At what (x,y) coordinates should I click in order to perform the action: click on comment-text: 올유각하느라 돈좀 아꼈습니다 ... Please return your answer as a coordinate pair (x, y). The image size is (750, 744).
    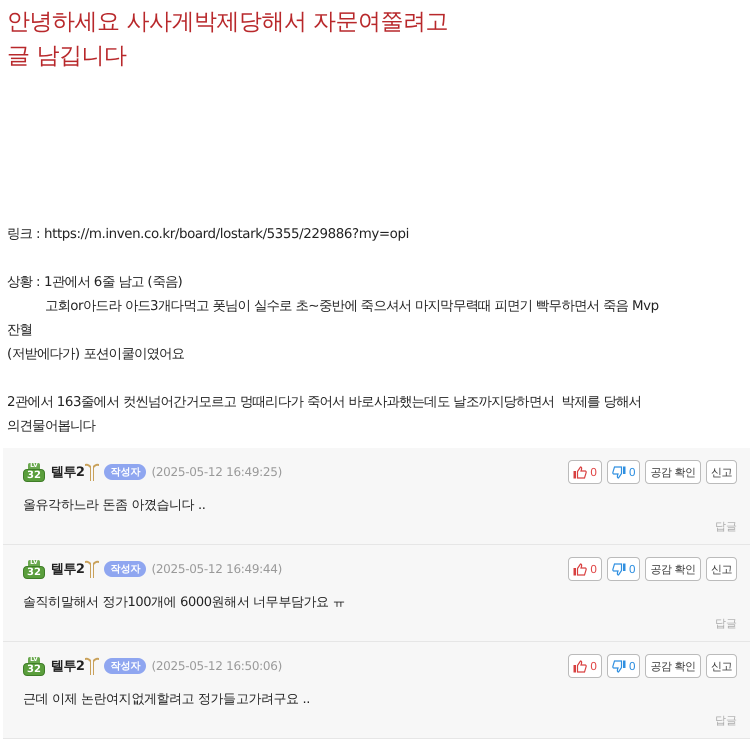
    Looking at the image, I should click on (114, 506).